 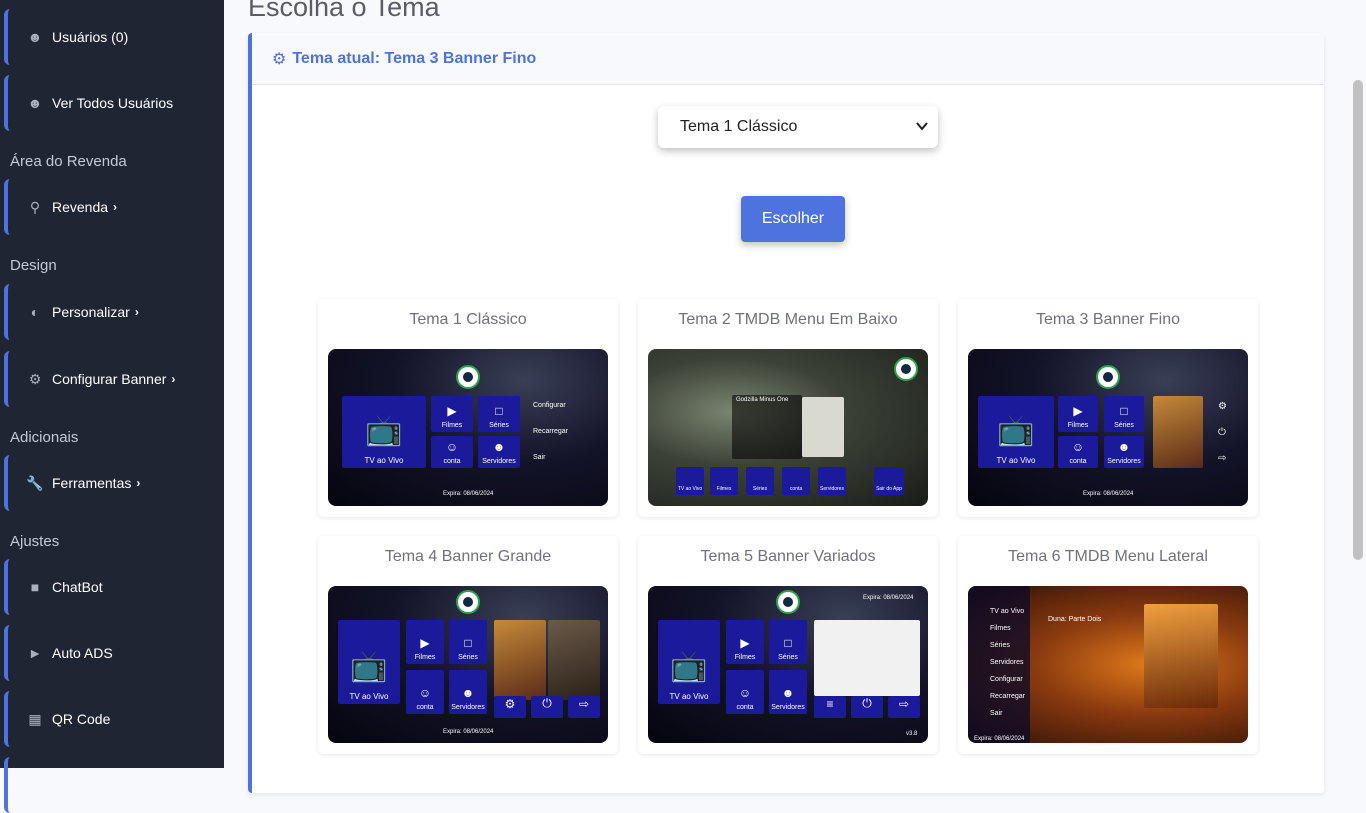 I want to click on conta-tile: conta, so click(x=796, y=481).